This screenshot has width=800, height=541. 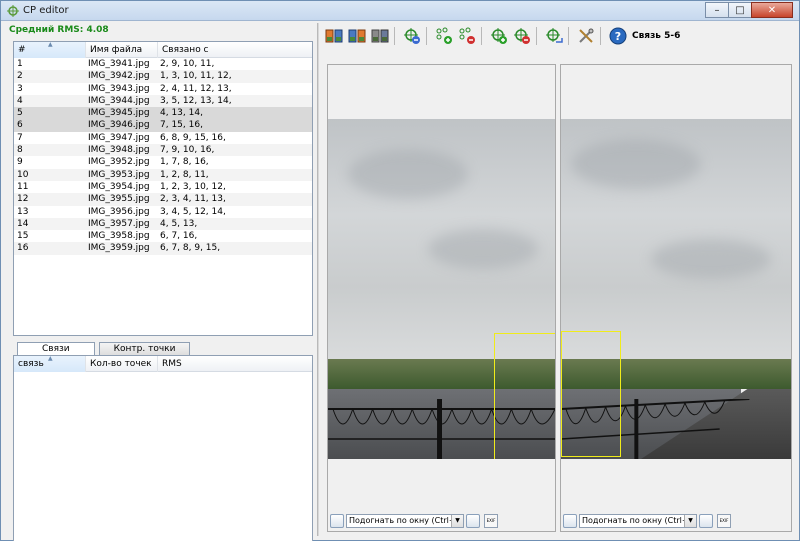 What do you see at coordinates (23, 211) in the screenshot?
I see `cell-num: 13` at bounding box center [23, 211].